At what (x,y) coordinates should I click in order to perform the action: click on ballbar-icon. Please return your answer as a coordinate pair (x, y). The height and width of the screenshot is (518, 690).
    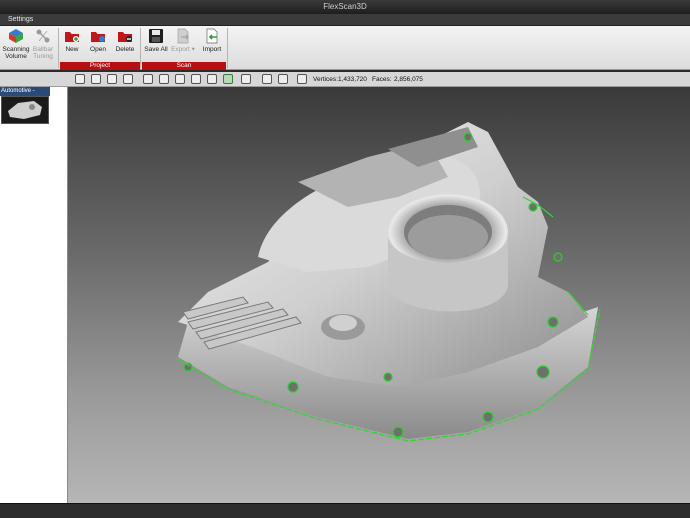
    Looking at the image, I should click on (43, 36).